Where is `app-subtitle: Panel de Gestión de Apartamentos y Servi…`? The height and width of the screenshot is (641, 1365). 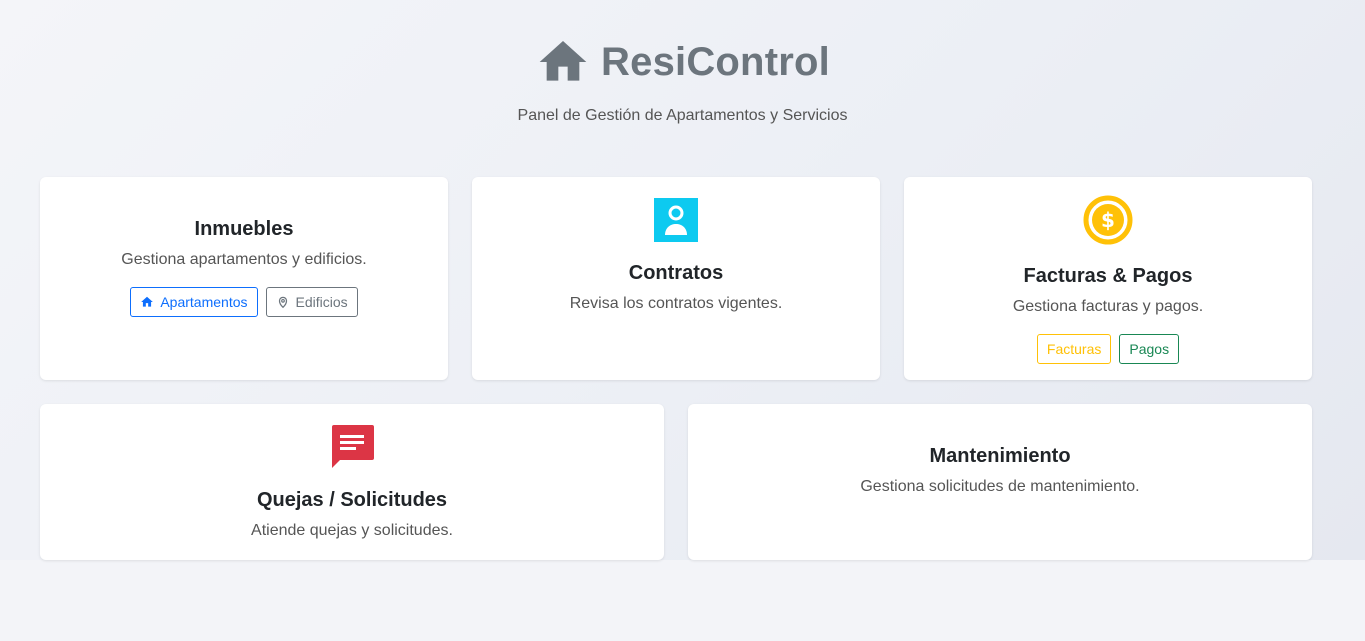
app-subtitle: Panel de Gestión de Apartamentos y Servi… is located at coordinates (682, 115).